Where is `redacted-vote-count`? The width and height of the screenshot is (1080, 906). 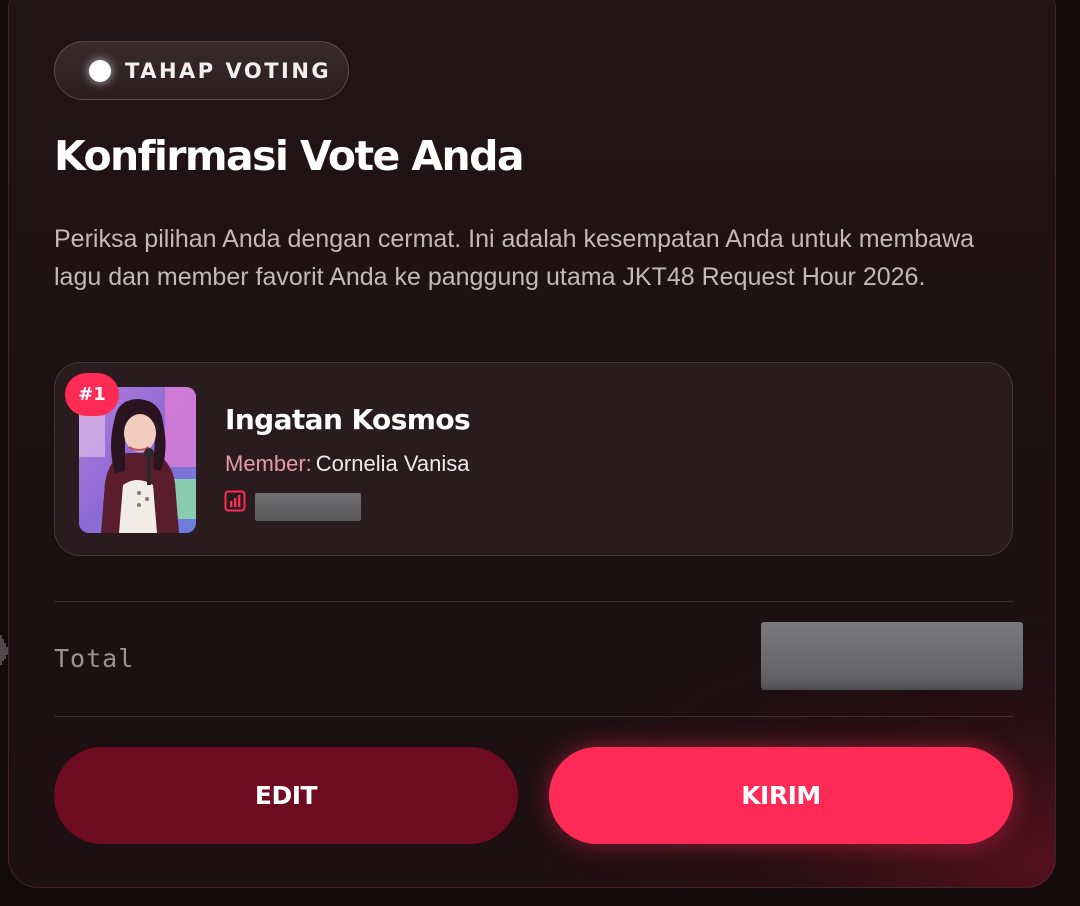 redacted-vote-count is located at coordinates (308, 507).